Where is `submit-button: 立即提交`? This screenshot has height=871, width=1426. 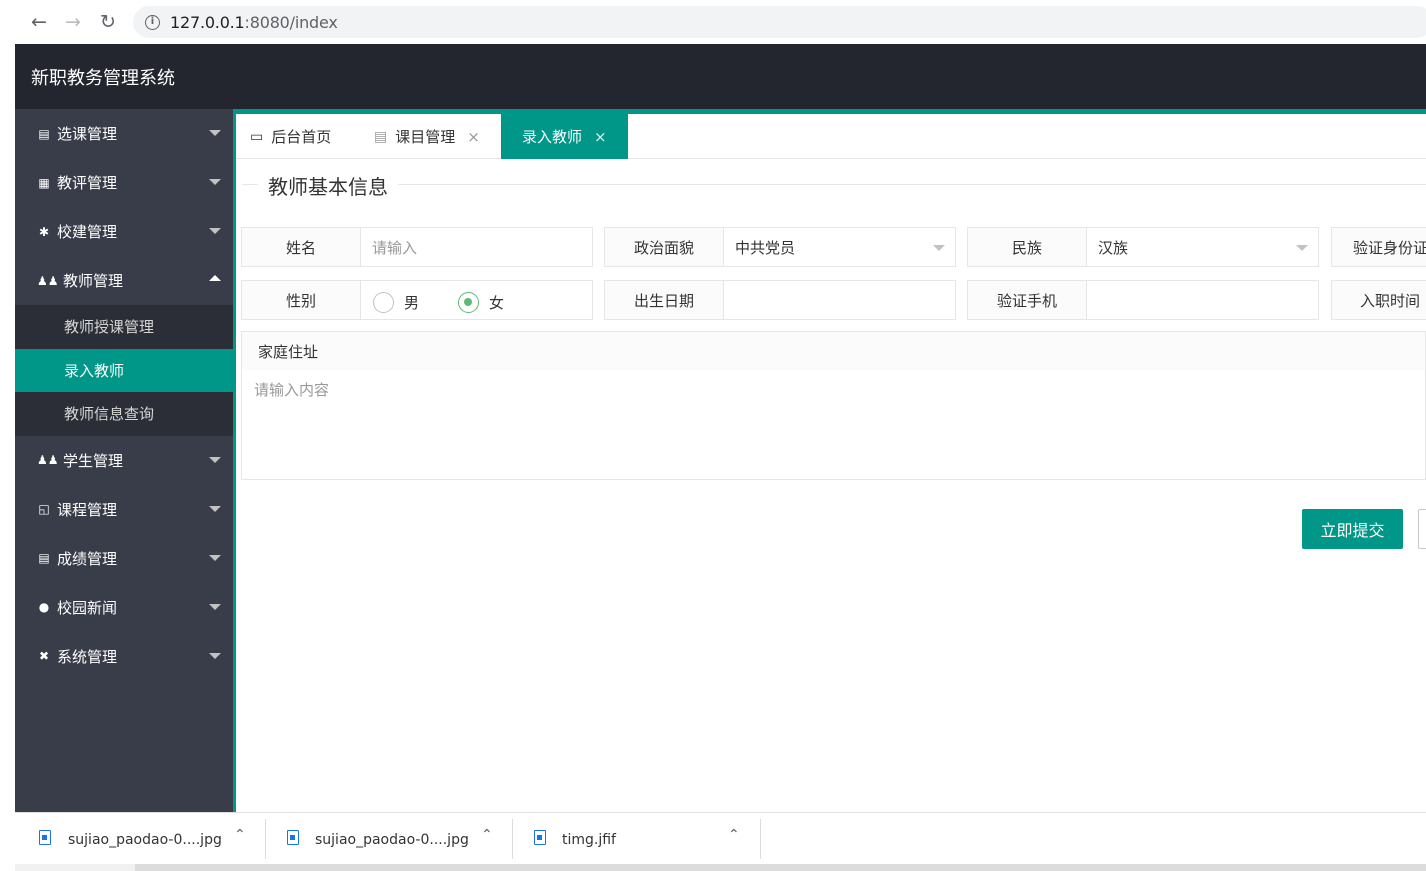 submit-button: 立即提交 is located at coordinates (1352, 529).